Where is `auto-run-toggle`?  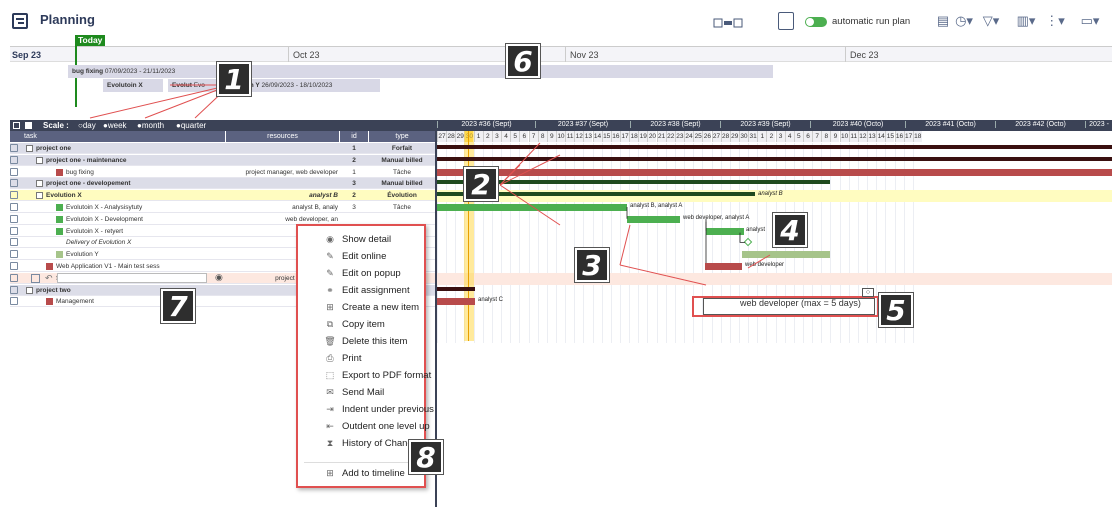 auto-run-toggle is located at coordinates (816, 22).